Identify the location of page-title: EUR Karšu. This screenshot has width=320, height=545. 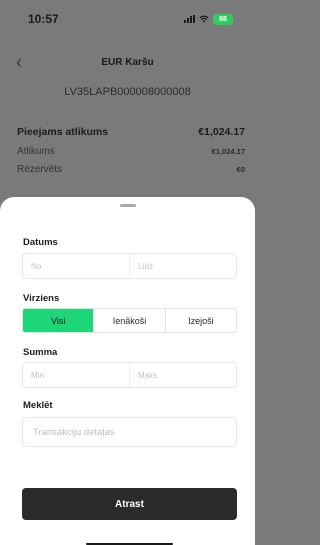
(127, 62).